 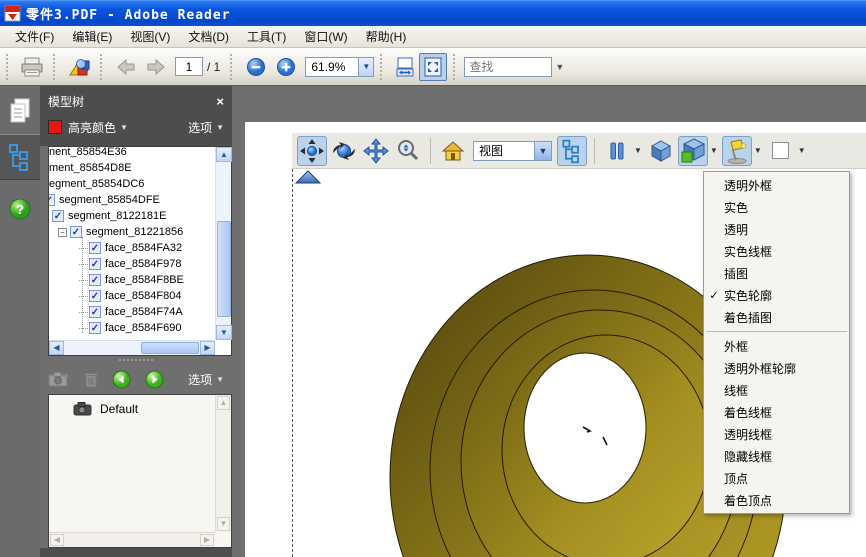 What do you see at coordinates (376, 151) in the screenshot?
I see `pan-tool-button` at bounding box center [376, 151].